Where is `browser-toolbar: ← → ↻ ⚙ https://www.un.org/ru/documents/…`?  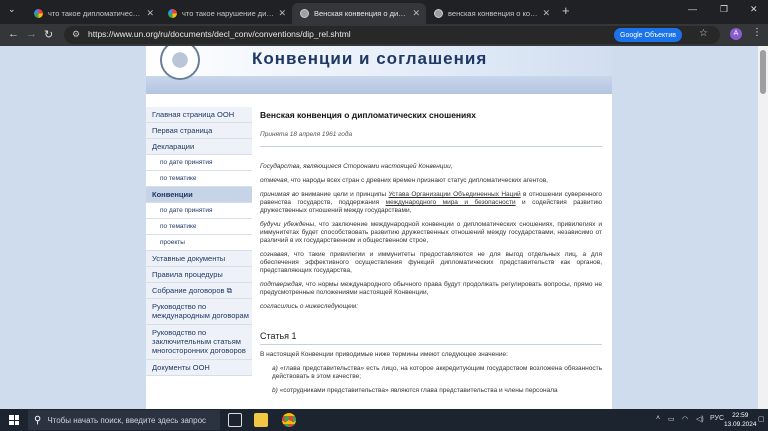
browser-toolbar: ← → ↻ ⚙ https://www.un.org/ru/documents/… is located at coordinates (384, 35).